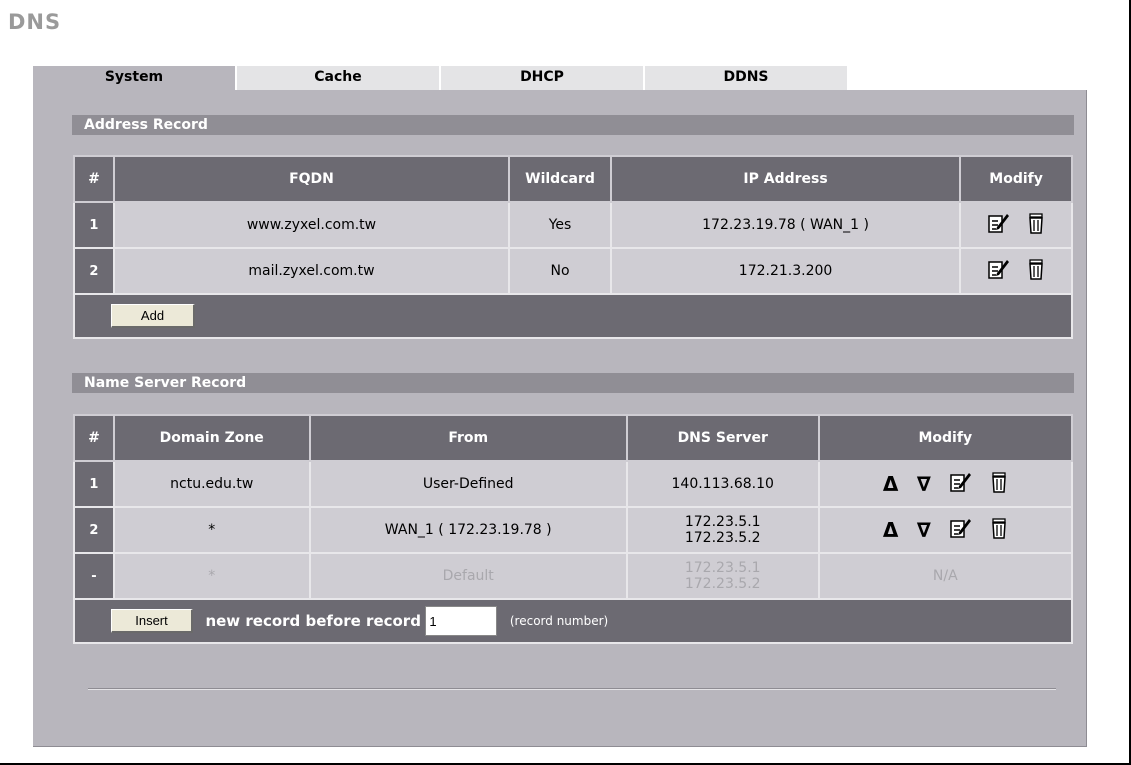  Describe the element at coordinates (722, 438) in the screenshot. I see `column-header-dns-server: DNS Server` at that location.